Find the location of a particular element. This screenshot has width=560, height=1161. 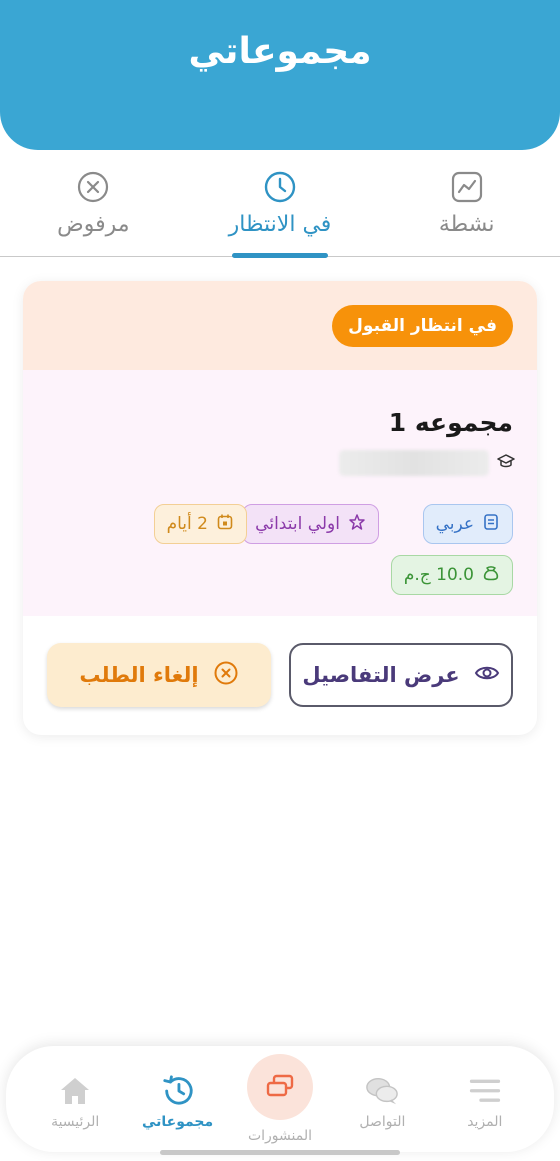

calendar-icon is located at coordinates (225, 524).